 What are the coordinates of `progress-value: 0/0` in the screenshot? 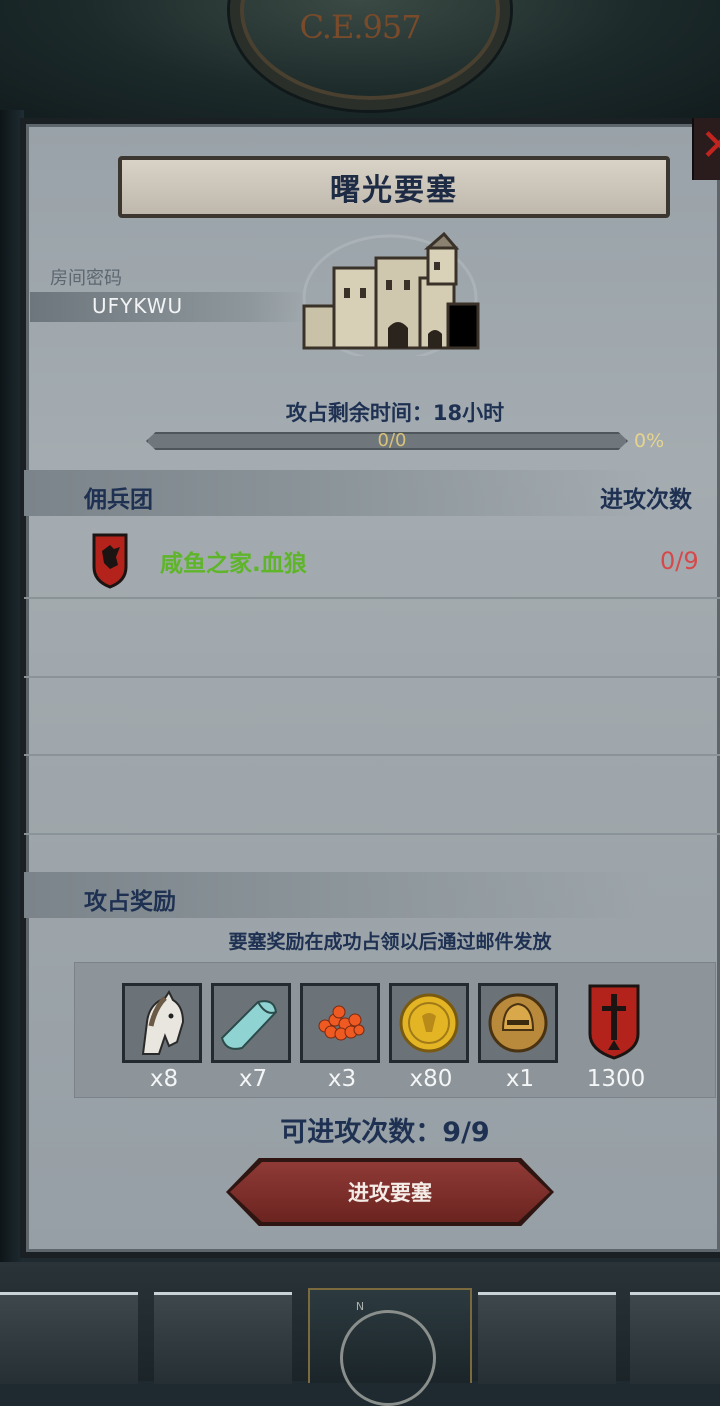 It's located at (392, 440).